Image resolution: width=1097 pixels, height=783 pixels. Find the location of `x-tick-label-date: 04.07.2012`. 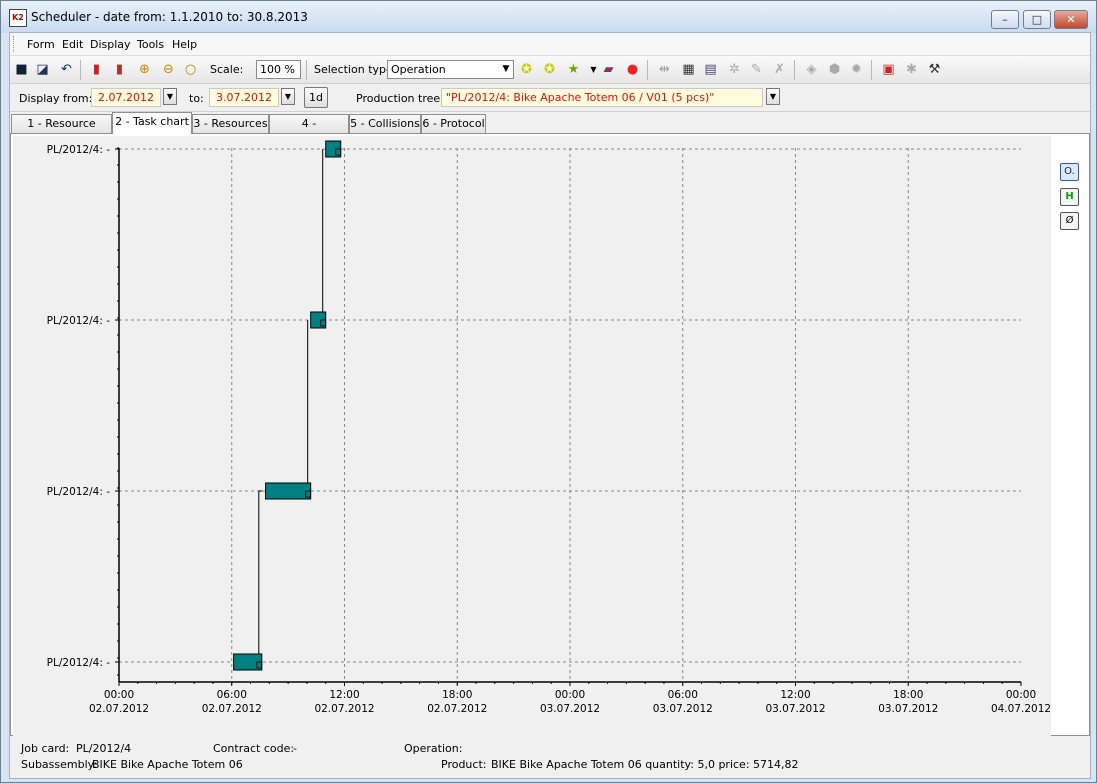

x-tick-label-date: 04.07.2012 is located at coordinates (1021, 709).